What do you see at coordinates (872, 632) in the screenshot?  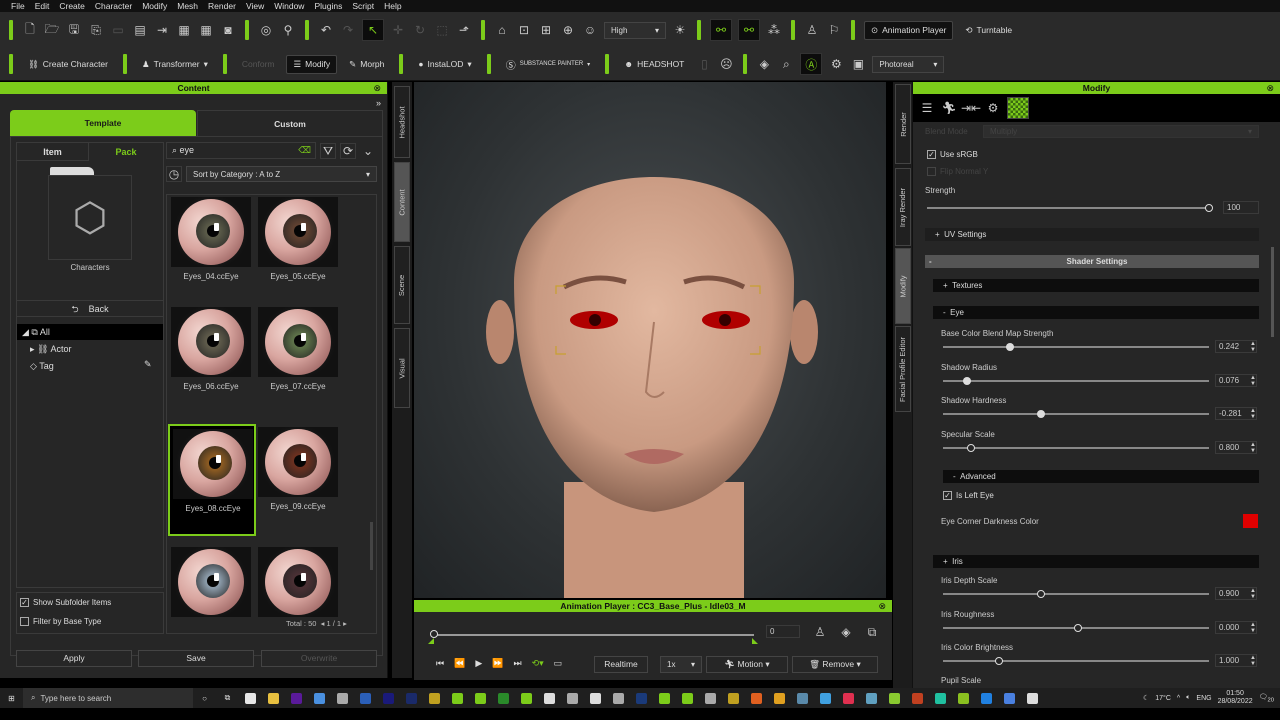 I see `window-icon: ⧉` at bounding box center [872, 632].